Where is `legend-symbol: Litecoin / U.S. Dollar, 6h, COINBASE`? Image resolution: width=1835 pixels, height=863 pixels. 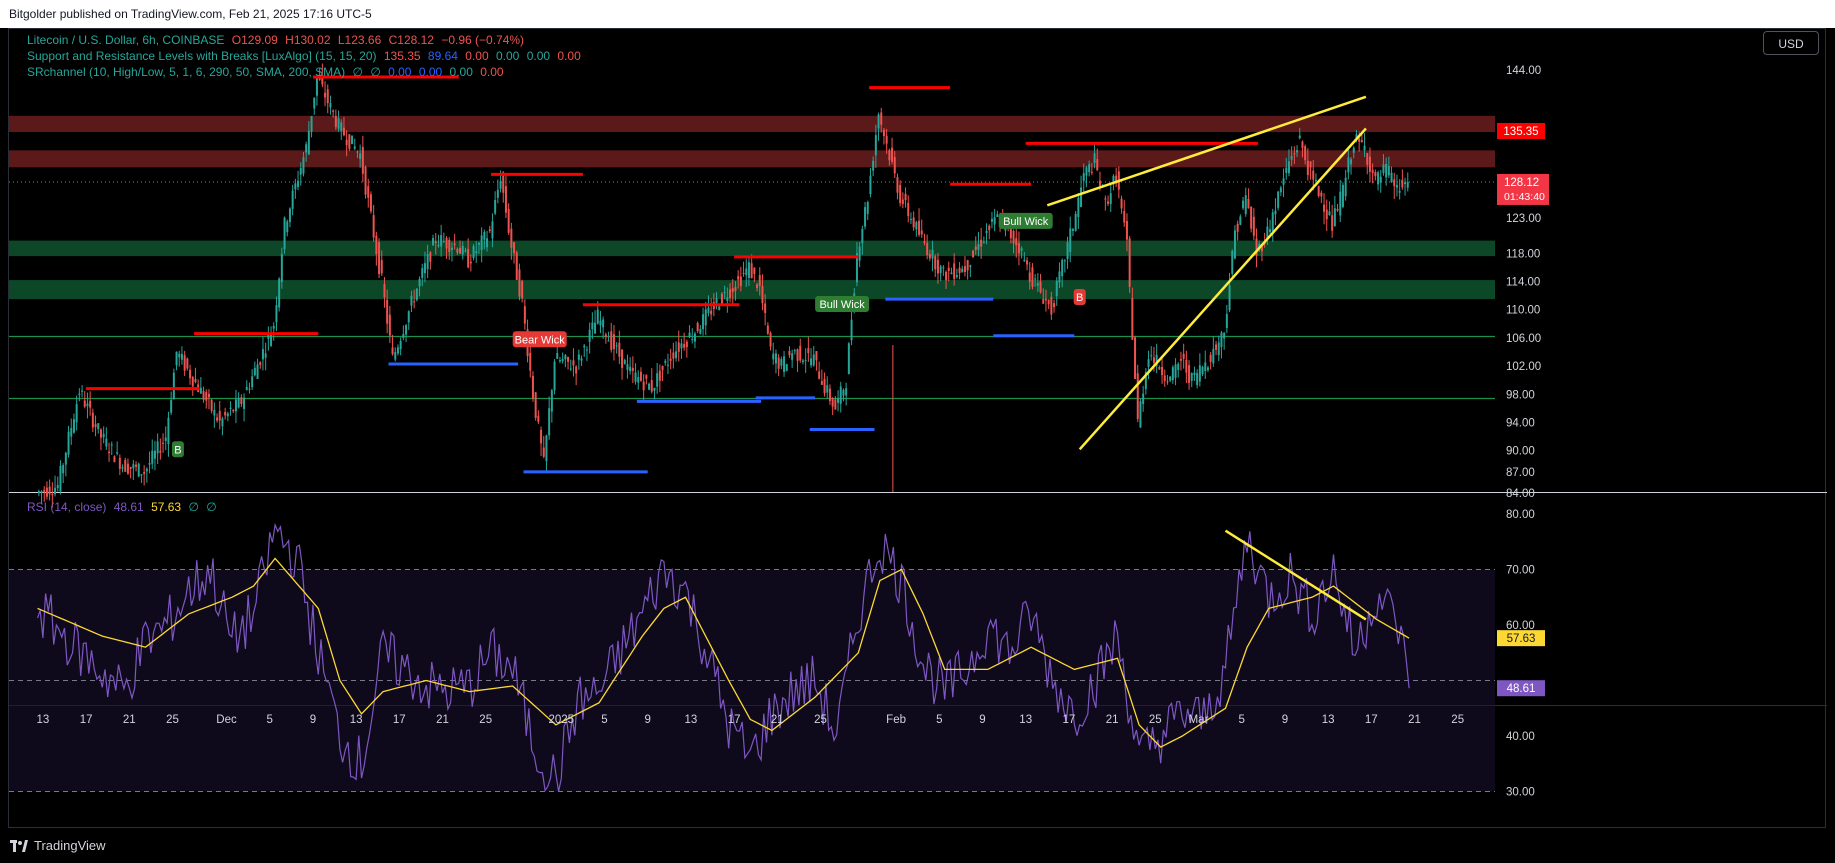 legend-symbol: Litecoin / U.S. Dollar, 6h, COINBASE is located at coordinates (125, 40).